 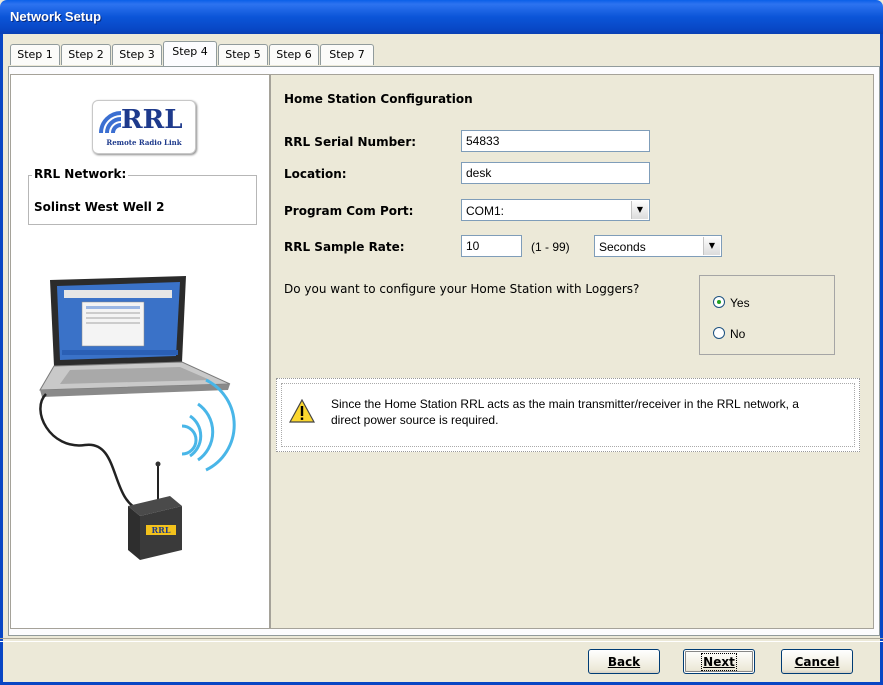 I want to click on next-button-label: Next, so click(x=719, y=662).